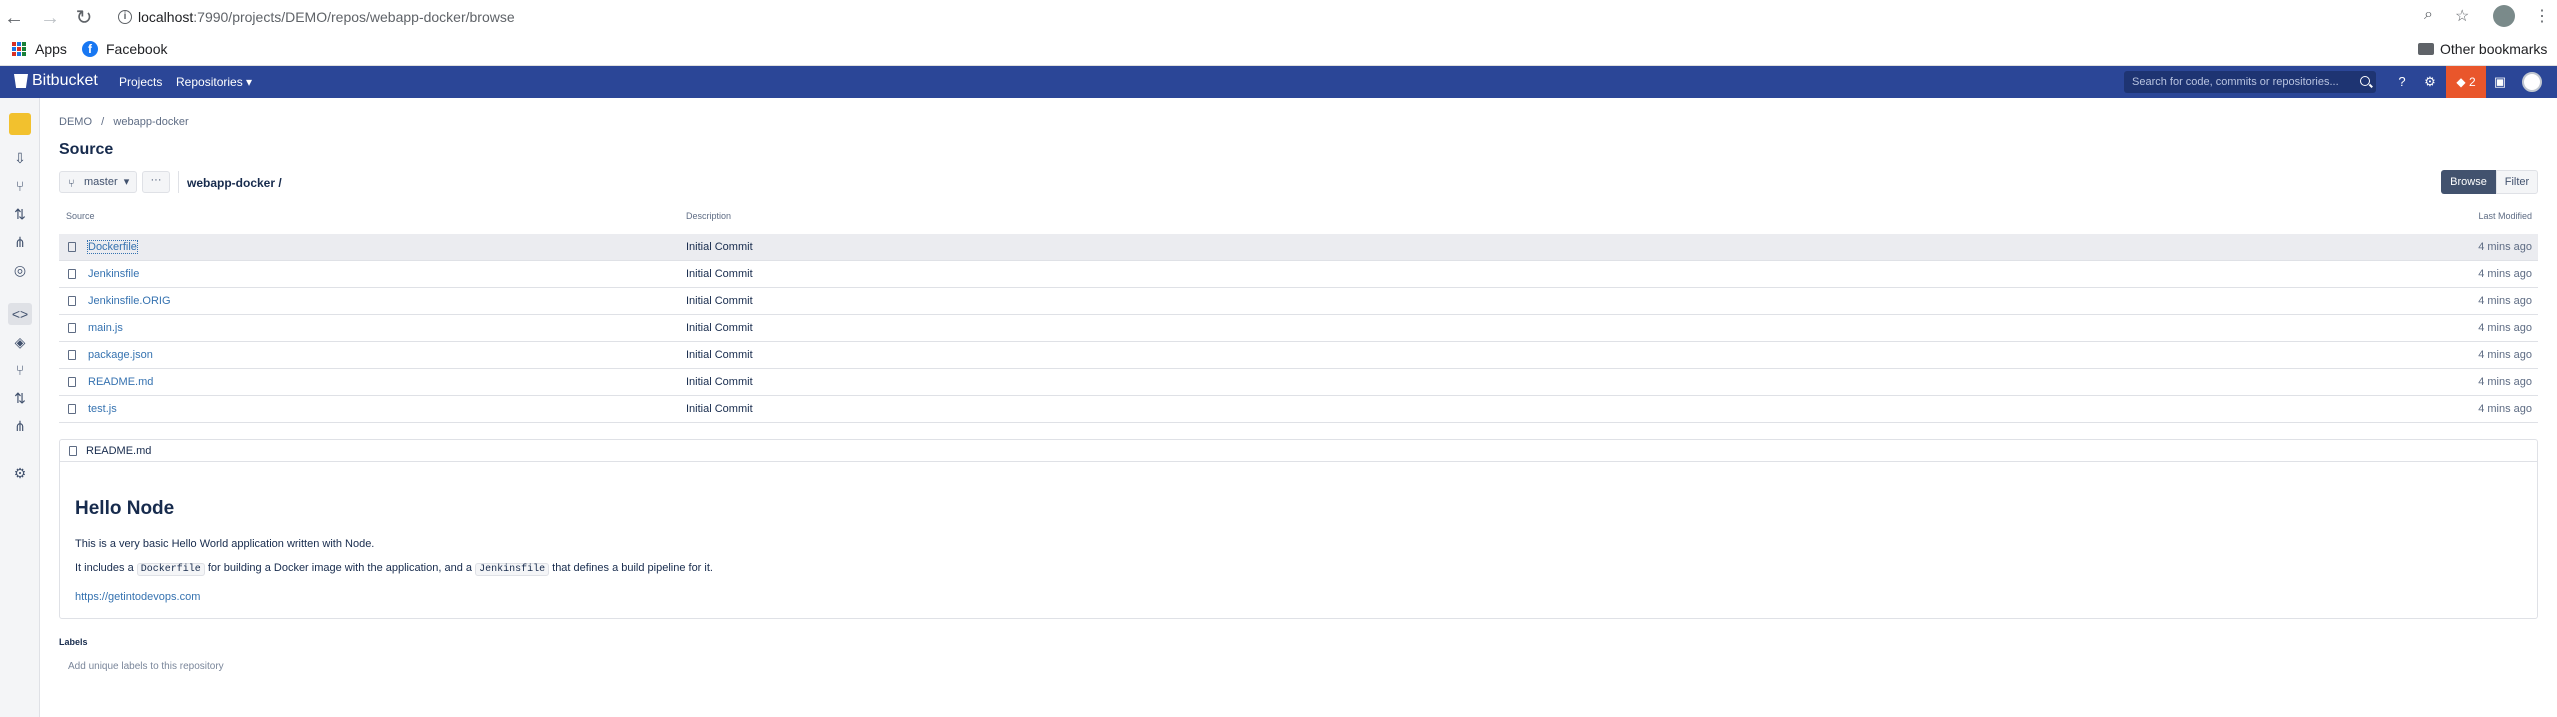 The image size is (2557, 717). What do you see at coordinates (2504, 16) in the screenshot?
I see `profile-avatar` at bounding box center [2504, 16].